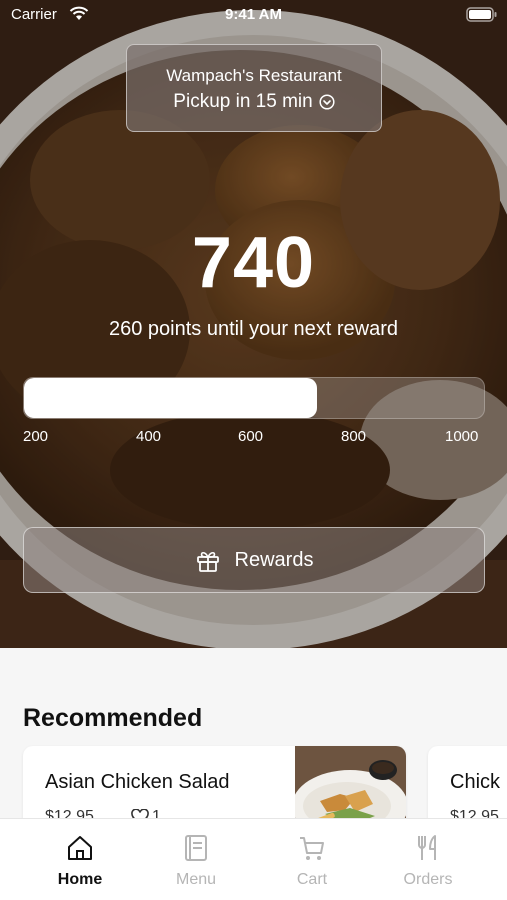 The width and height of the screenshot is (507, 900). I want to click on tick-label: 600, so click(251, 436).